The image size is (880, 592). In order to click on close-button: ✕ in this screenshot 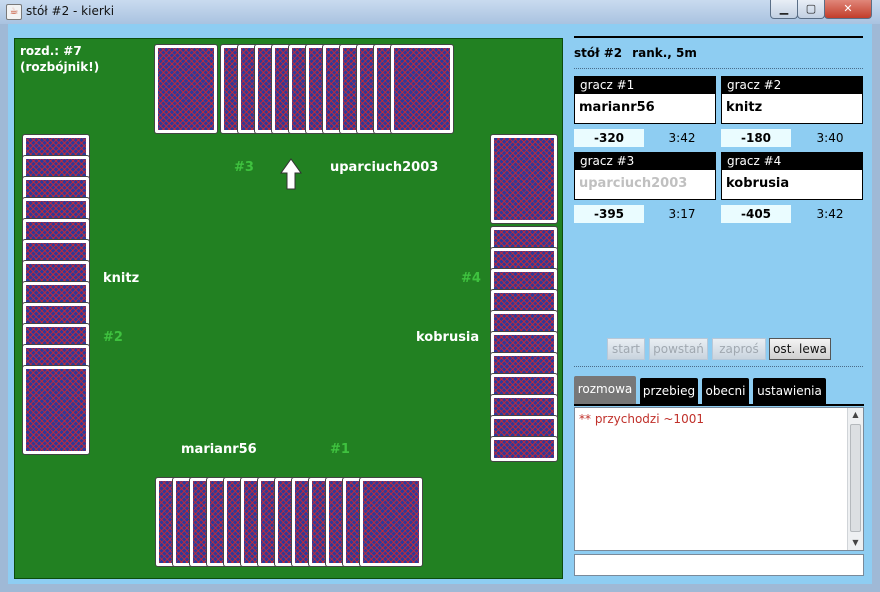, I will do `click(848, 9)`.